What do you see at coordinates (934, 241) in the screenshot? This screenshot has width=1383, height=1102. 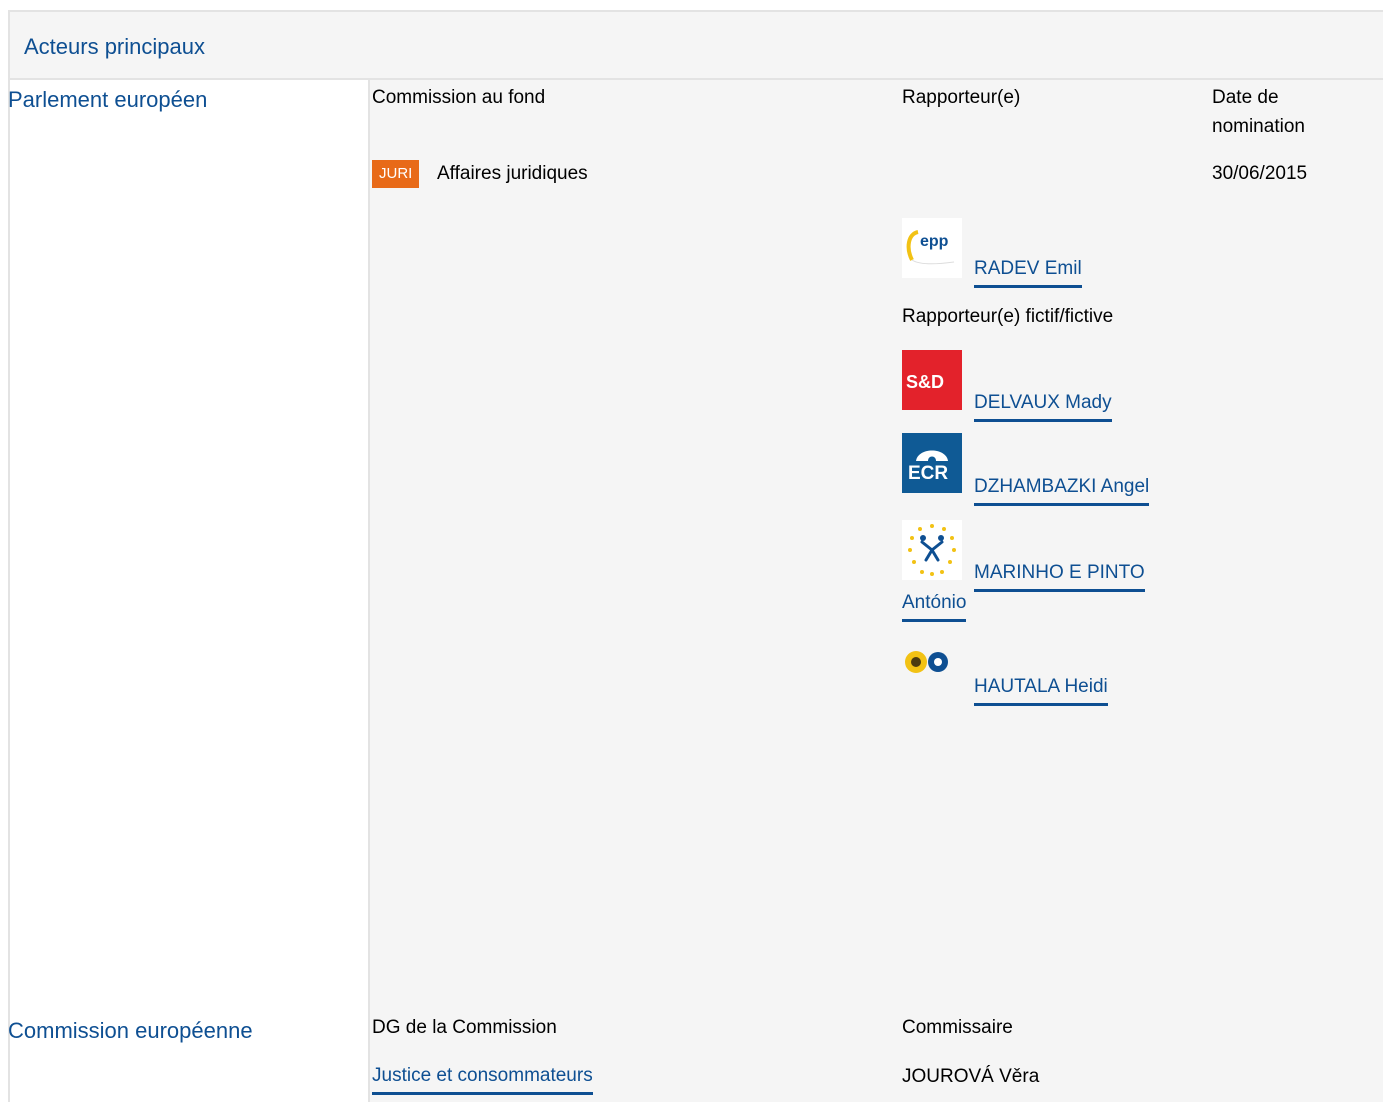 I see `epp-logo-text: epp` at bounding box center [934, 241].